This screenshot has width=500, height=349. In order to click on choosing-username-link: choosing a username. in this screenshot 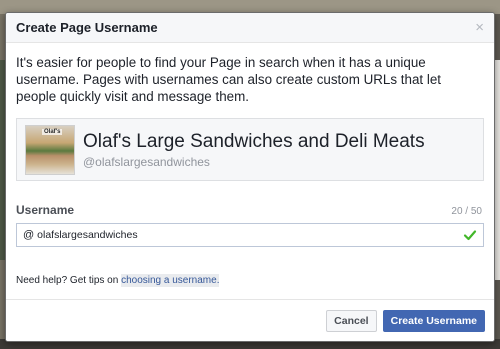, I will do `click(170, 280)`.